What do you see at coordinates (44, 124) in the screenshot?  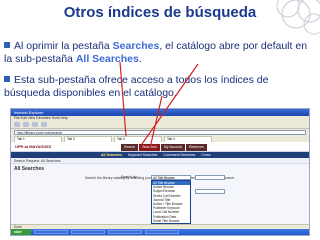 I see `home-icon` at bounding box center [44, 124].